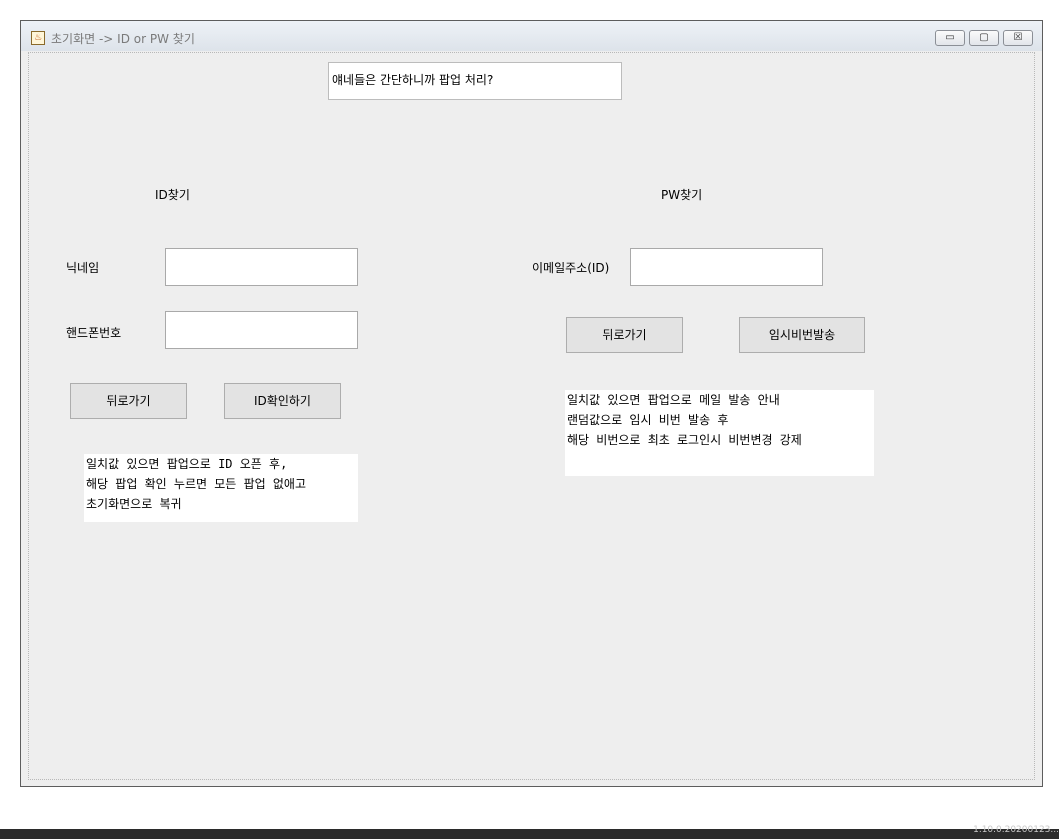 This screenshot has width=1059, height=839. What do you see at coordinates (261, 267) in the screenshot?
I see `nickname-field` at bounding box center [261, 267].